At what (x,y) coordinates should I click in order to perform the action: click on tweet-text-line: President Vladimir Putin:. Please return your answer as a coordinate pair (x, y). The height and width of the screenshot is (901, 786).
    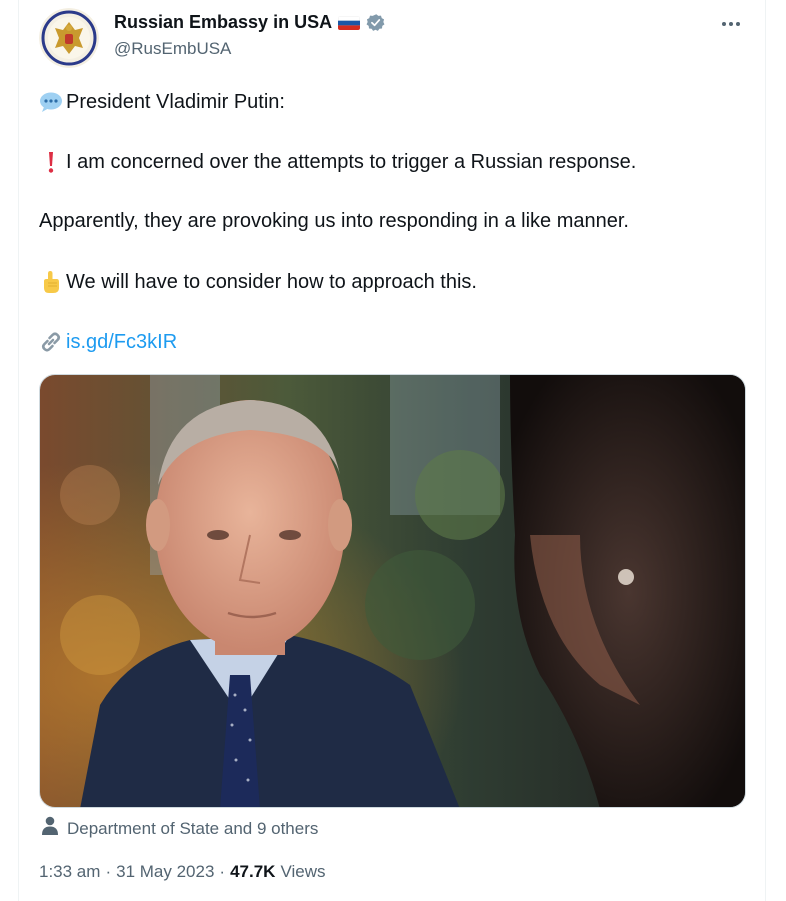
    Looking at the image, I should click on (162, 102).